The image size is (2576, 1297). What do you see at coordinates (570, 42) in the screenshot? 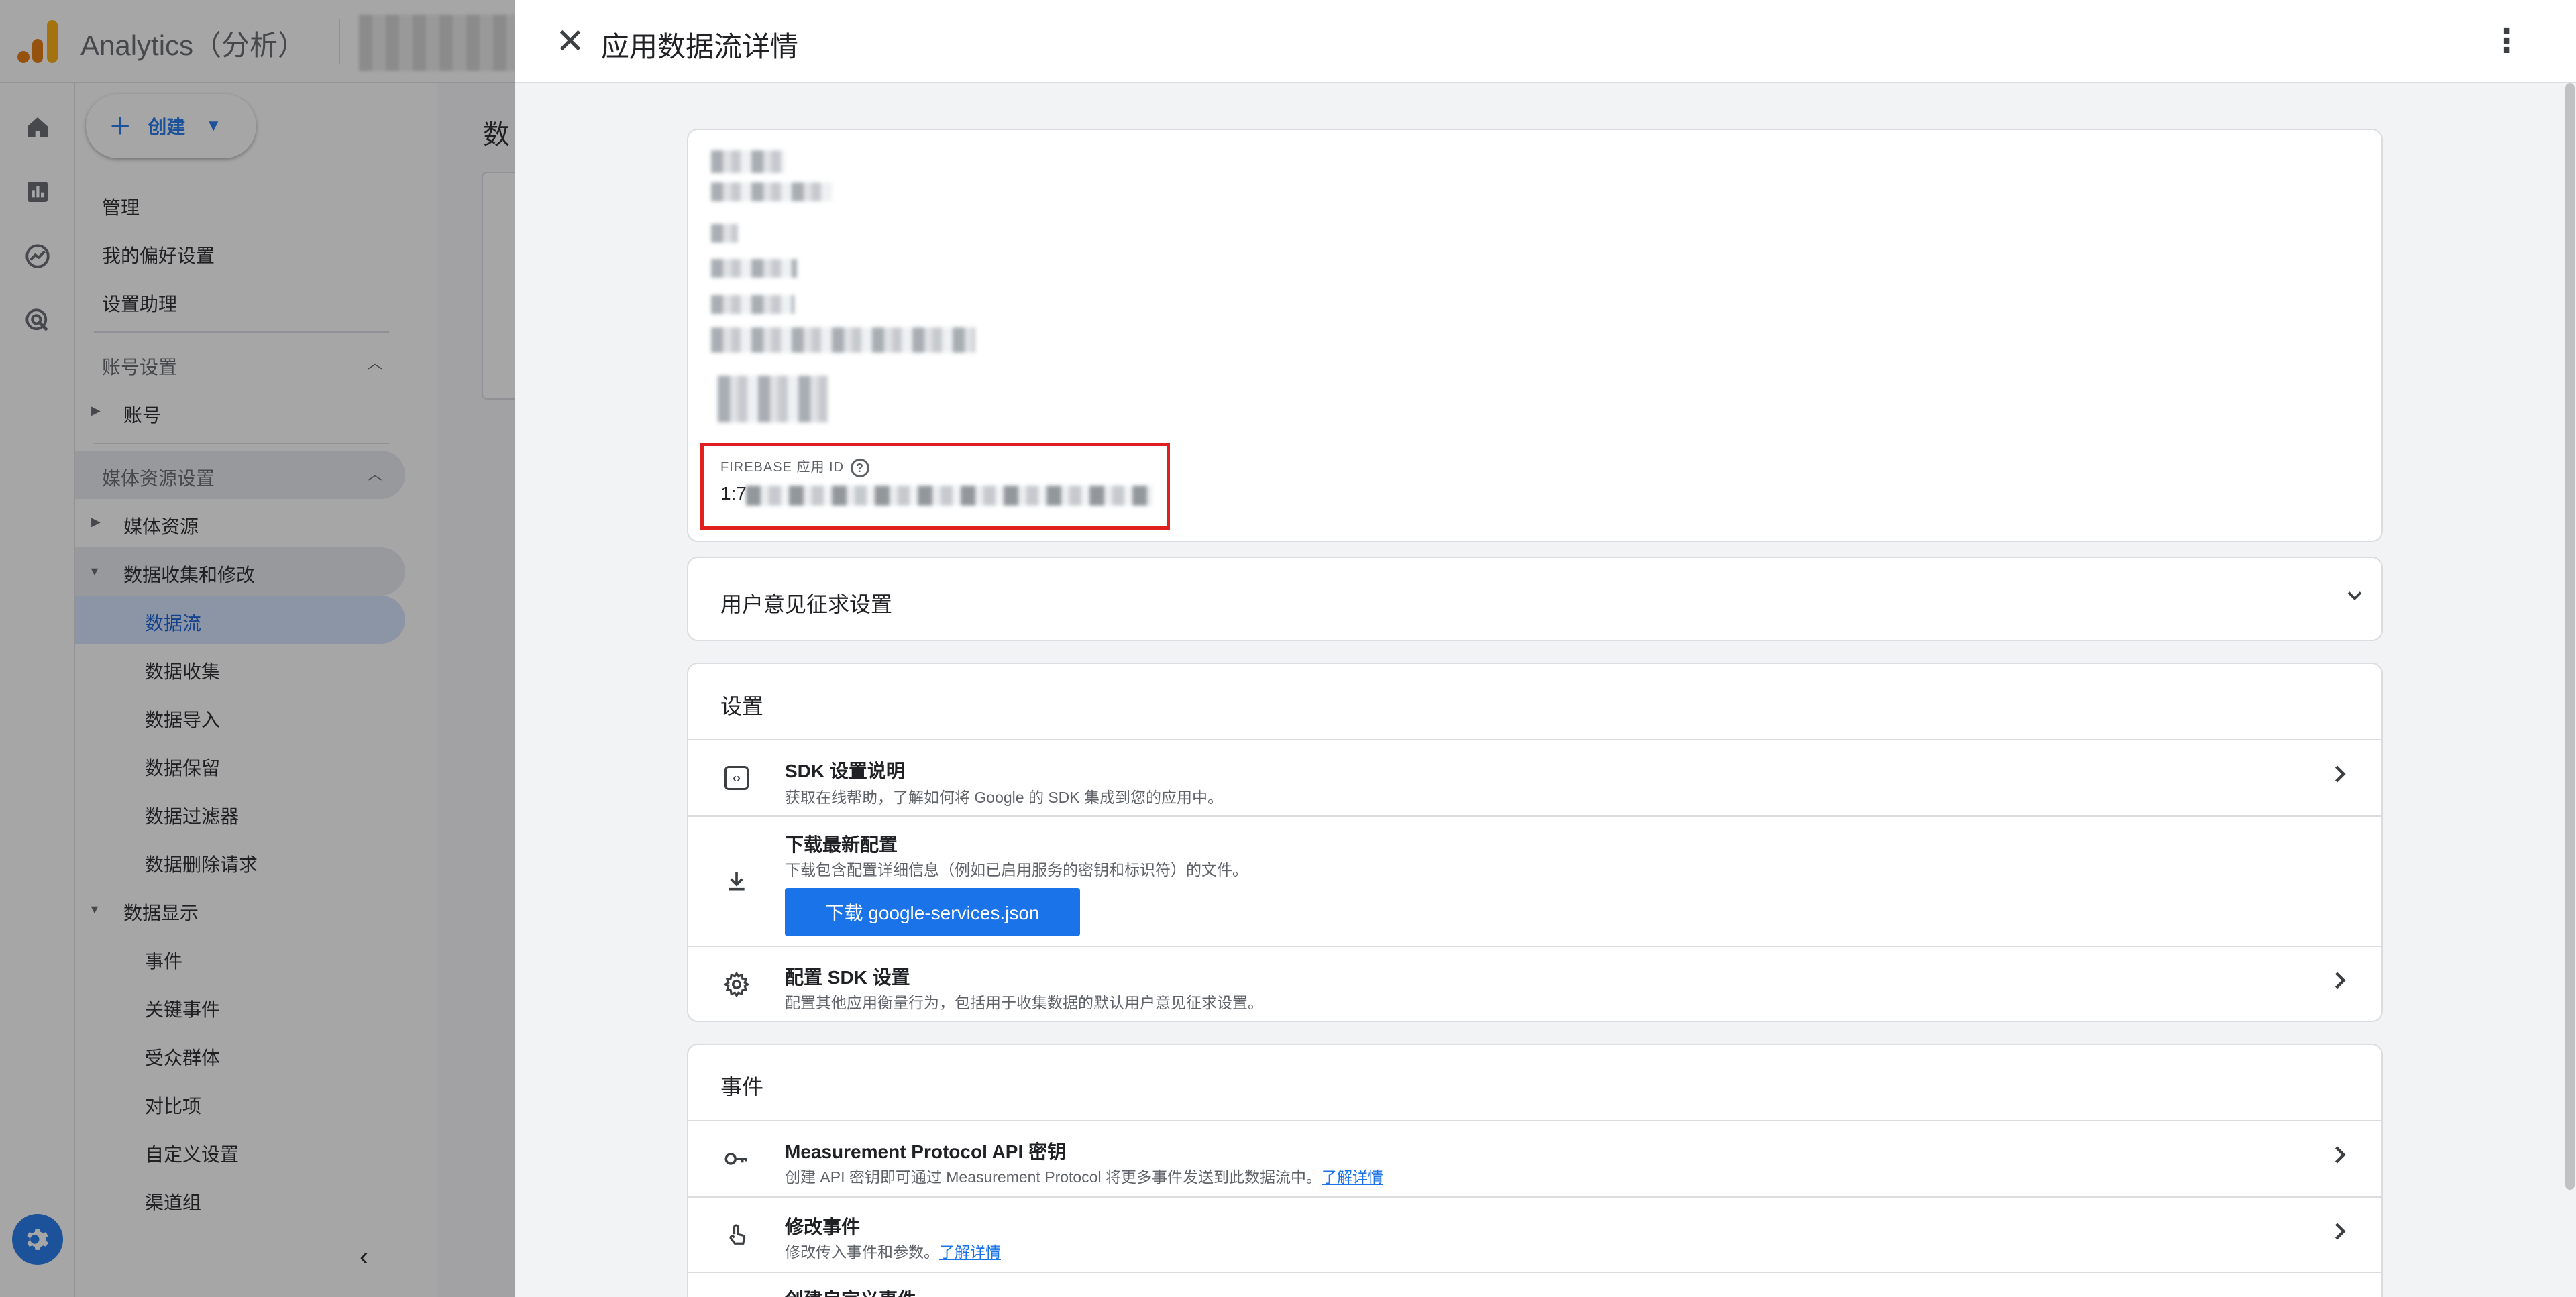
I see `close-icon: ✕` at bounding box center [570, 42].